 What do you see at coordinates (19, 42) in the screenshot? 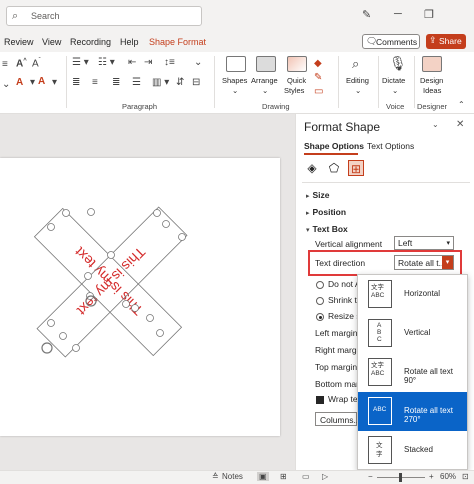
I see `tab-review: Review` at bounding box center [19, 42].